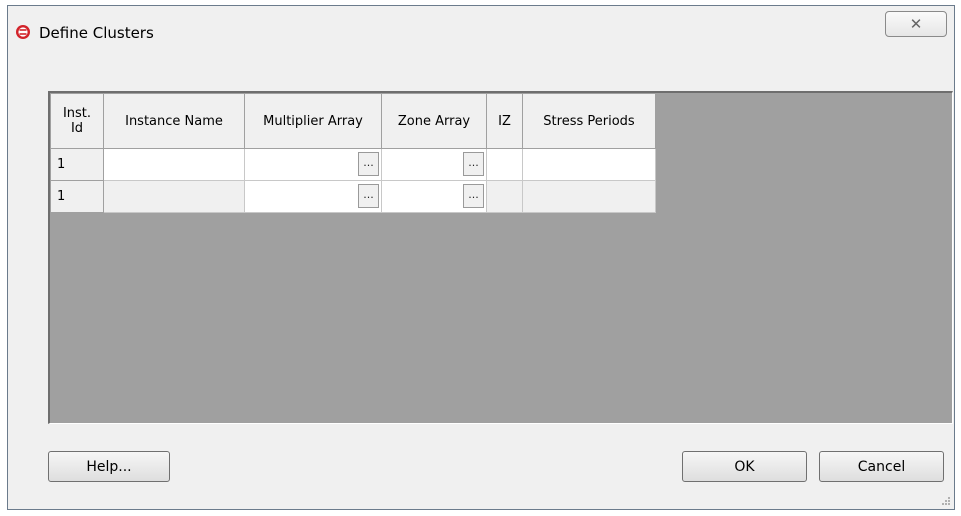  What do you see at coordinates (589, 121) in the screenshot?
I see `column-header-stress-periods: Stress Periods` at bounding box center [589, 121].